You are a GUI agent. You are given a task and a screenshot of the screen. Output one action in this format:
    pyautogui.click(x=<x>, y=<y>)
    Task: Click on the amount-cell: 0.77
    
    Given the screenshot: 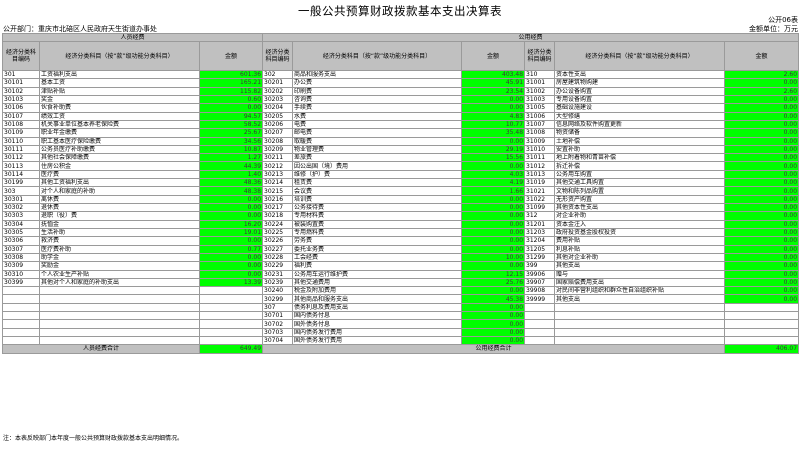 What is the action you would take?
    pyautogui.click(x=231, y=249)
    